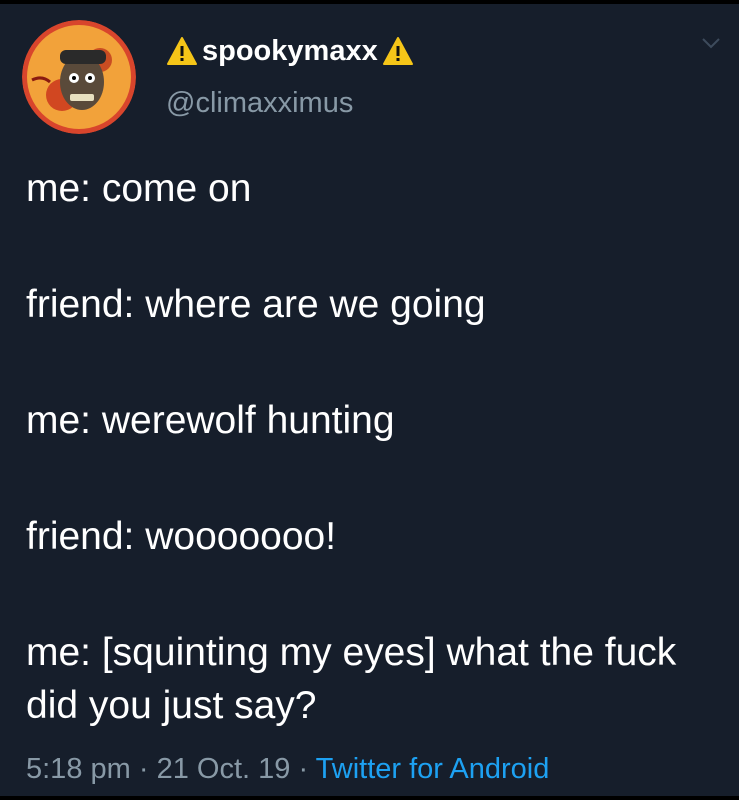 This screenshot has width=739, height=800. I want to click on tweet-line: friend: wooooooo!, so click(181, 536).